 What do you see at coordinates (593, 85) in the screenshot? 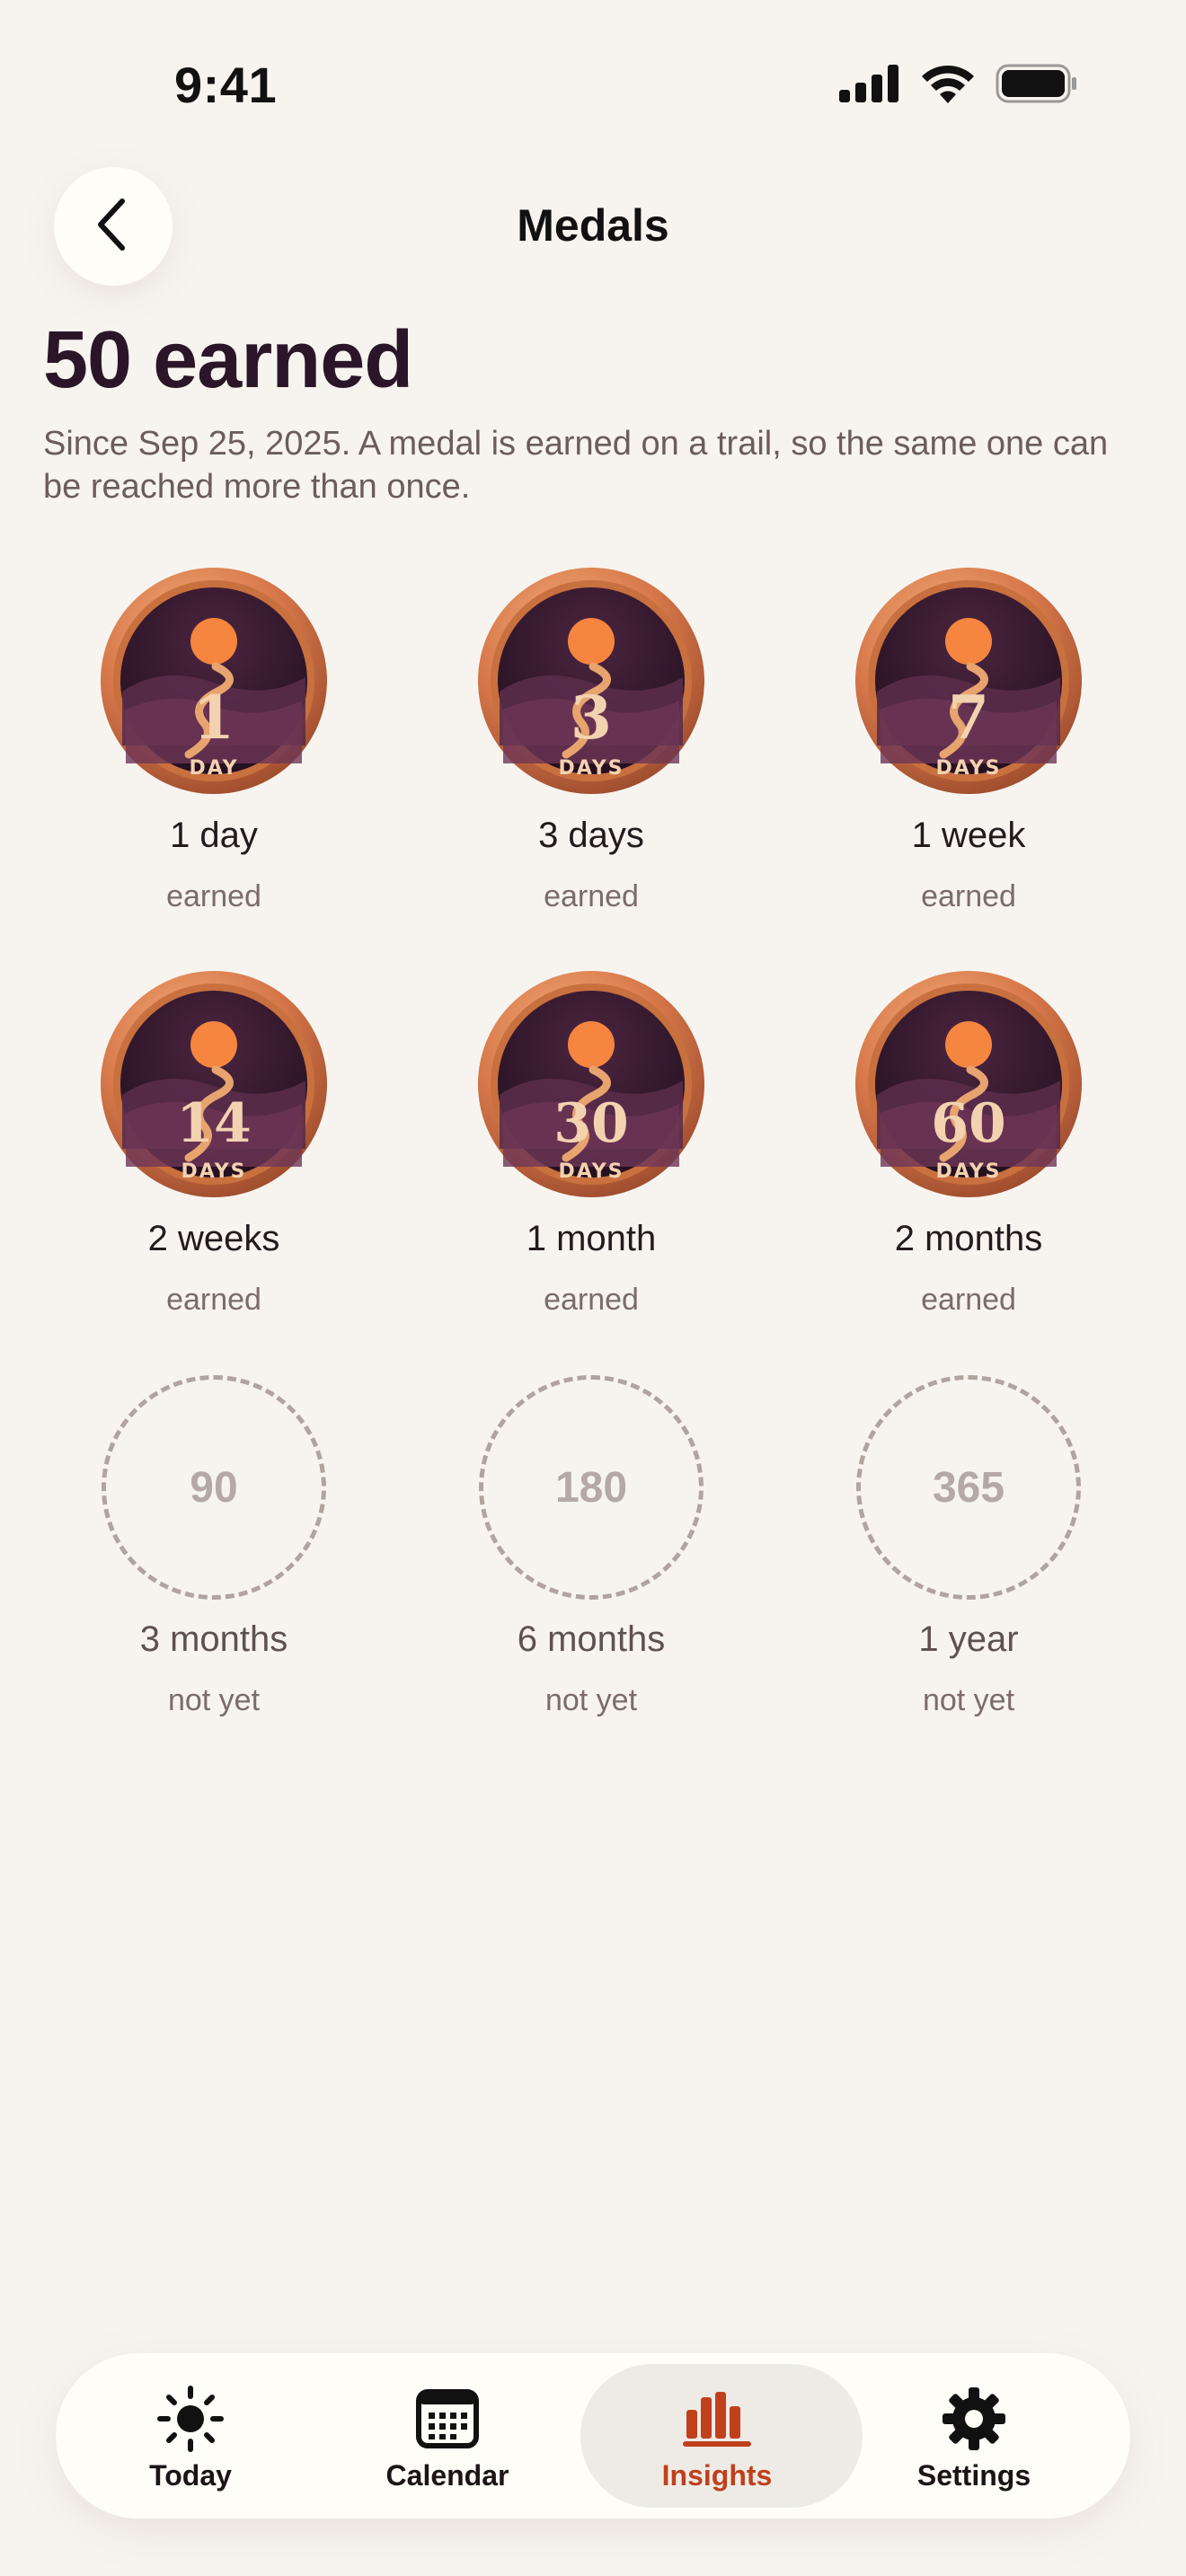
I see `status-bar: 9:41` at bounding box center [593, 85].